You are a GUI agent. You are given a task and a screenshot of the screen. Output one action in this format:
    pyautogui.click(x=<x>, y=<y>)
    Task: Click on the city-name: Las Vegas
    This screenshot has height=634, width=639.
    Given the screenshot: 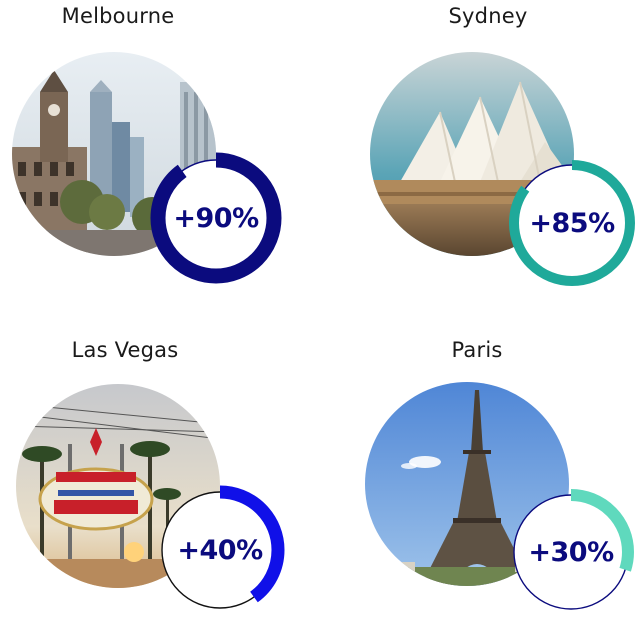 What is the action you would take?
    pyautogui.click(x=125, y=350)
    